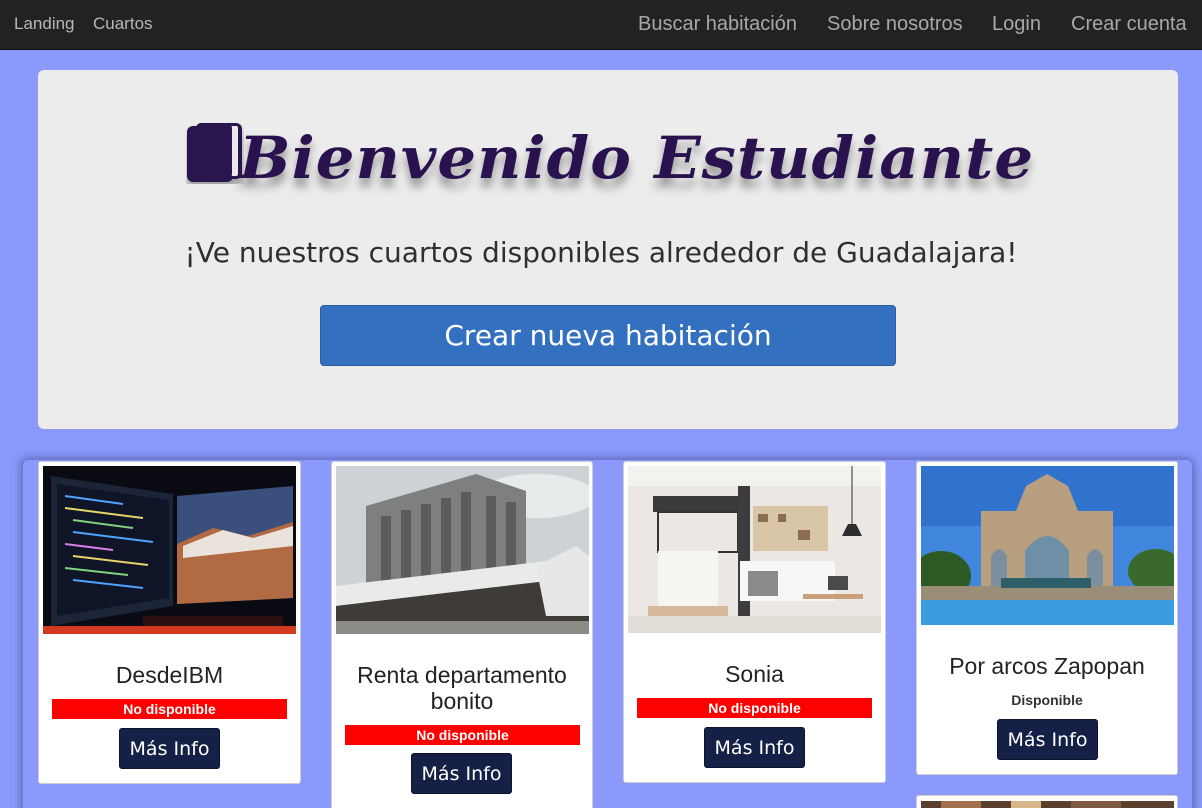  I want to click on status-badge: Disponible, so click(1047, 700).